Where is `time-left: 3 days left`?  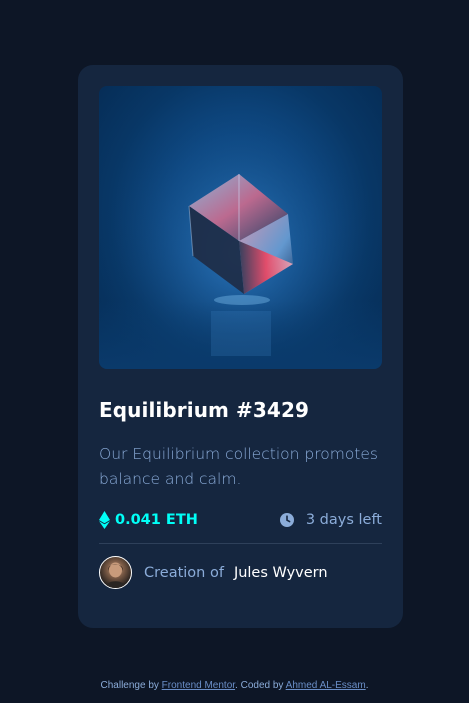 time-left: 3 days left is located at coordinates (330, 520).